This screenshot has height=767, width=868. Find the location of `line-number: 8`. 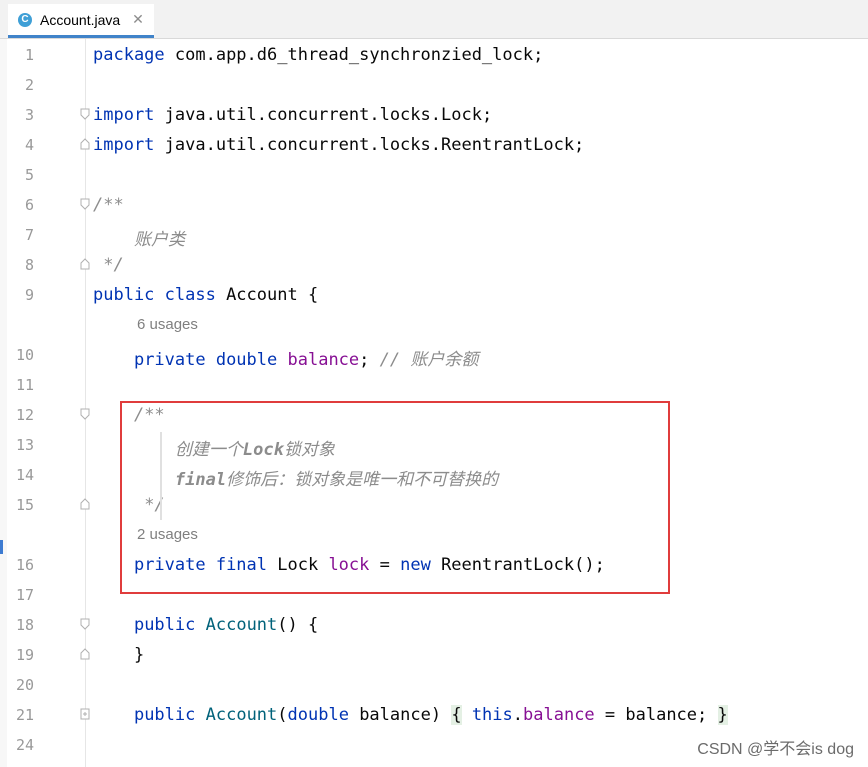

line-number: 8 is located at coordinates (29, 265).